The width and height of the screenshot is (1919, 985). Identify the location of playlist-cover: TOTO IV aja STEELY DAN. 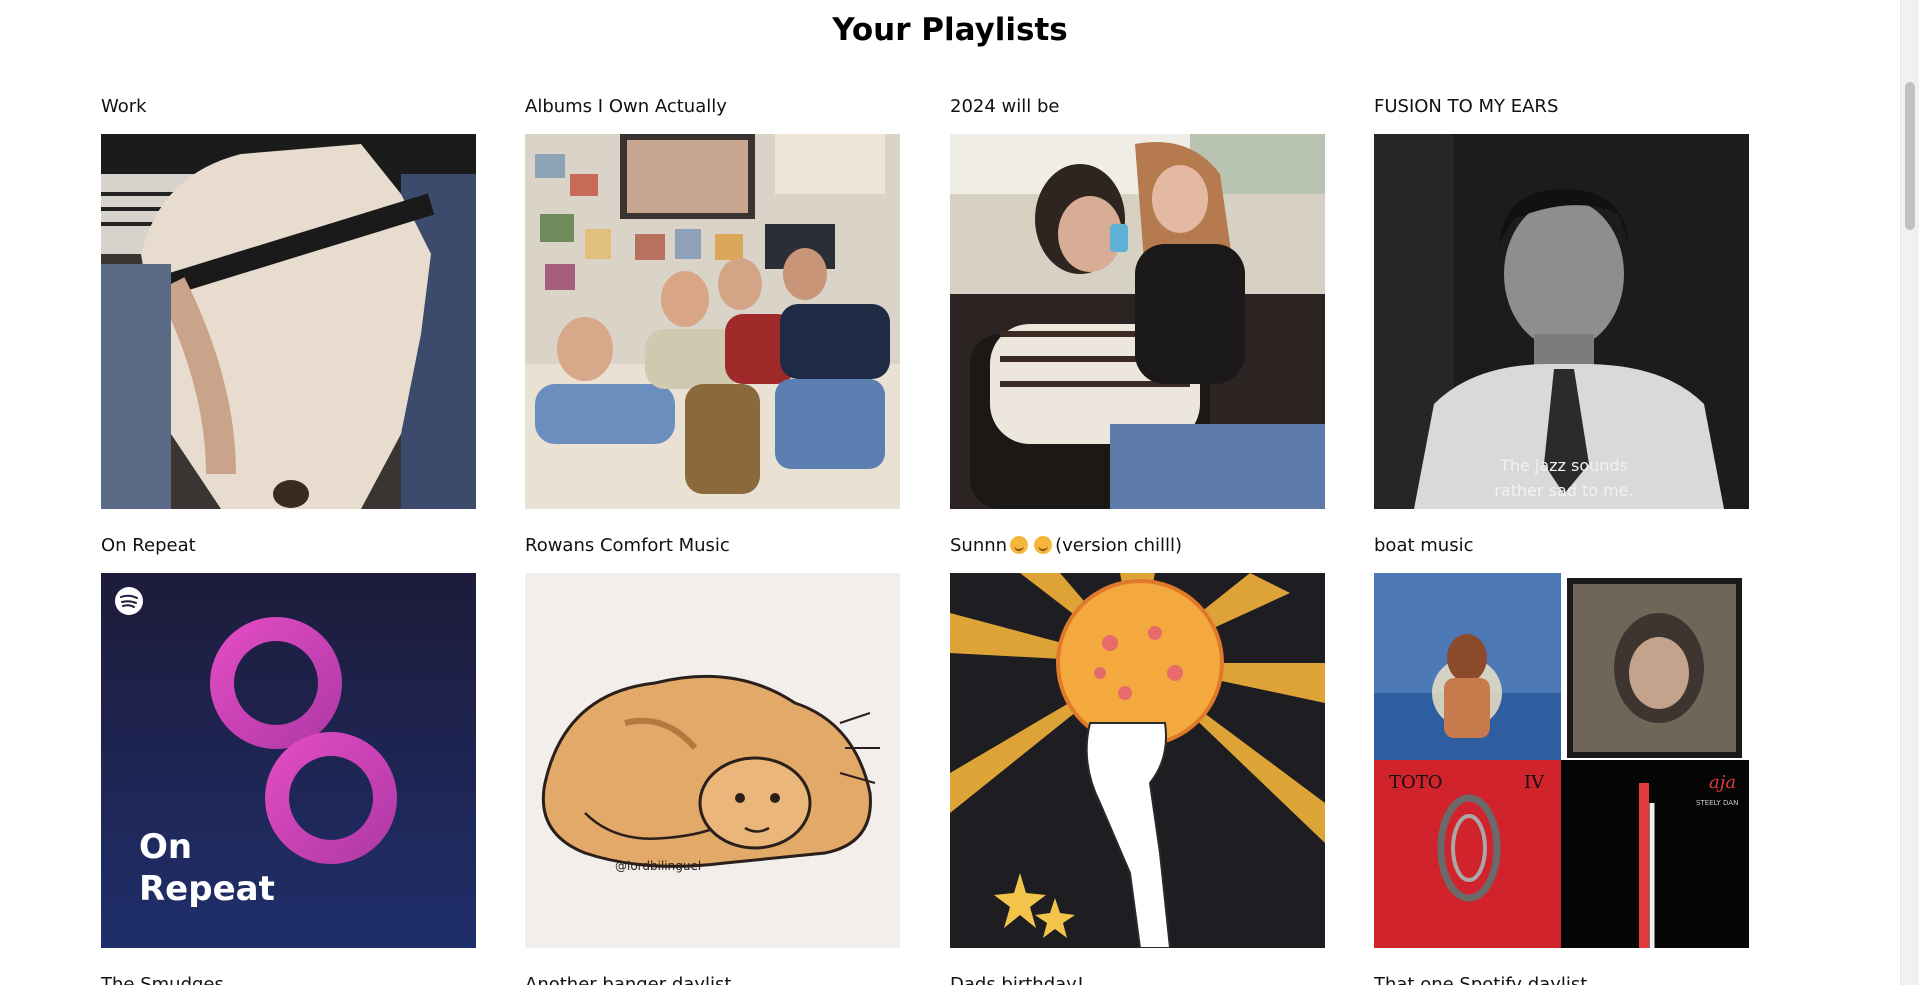
(1561, 760).